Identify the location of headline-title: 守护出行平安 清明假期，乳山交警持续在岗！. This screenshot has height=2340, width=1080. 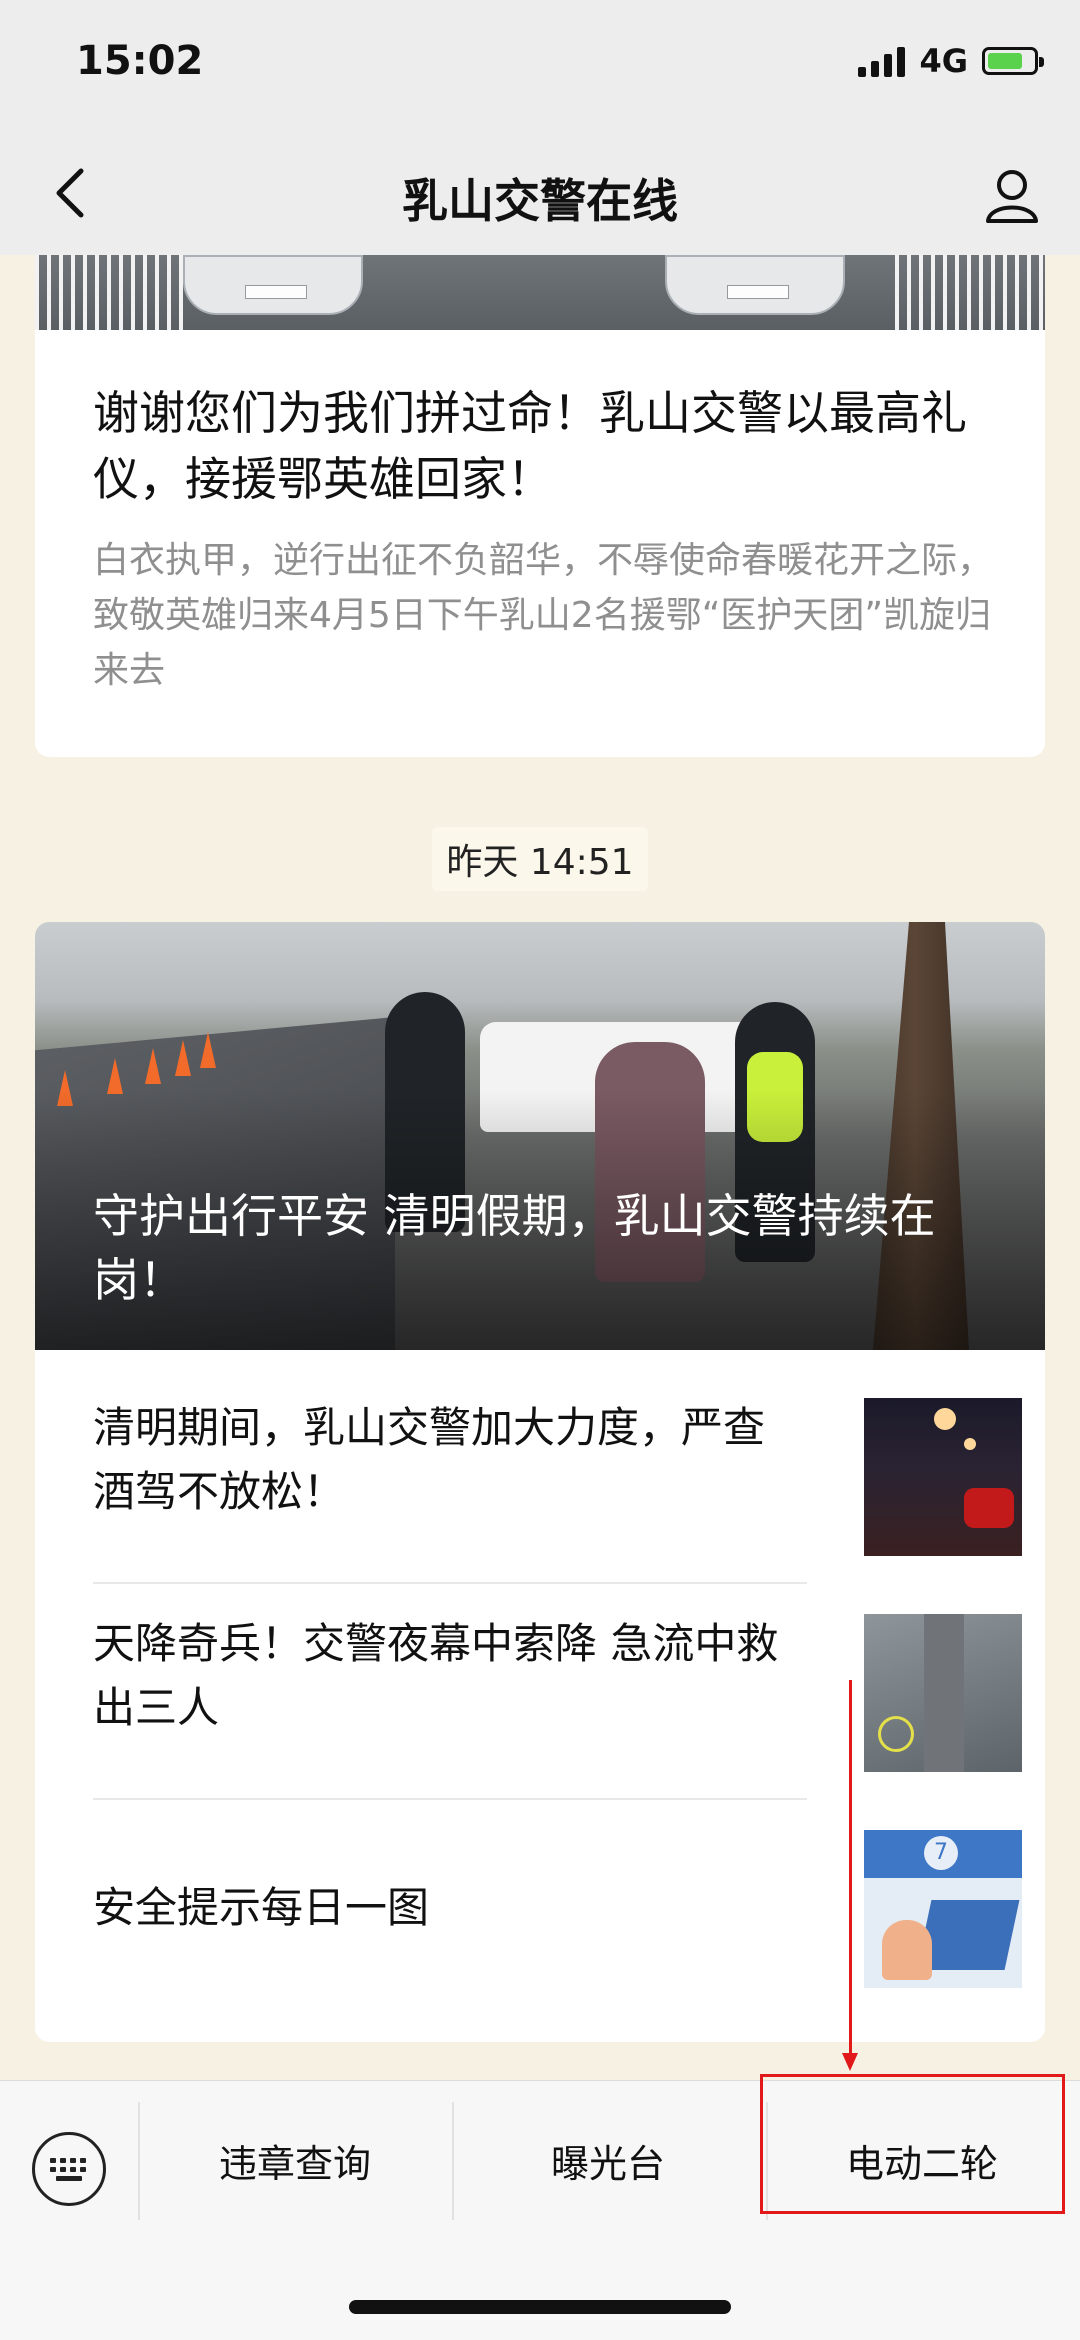
(514, 1248).